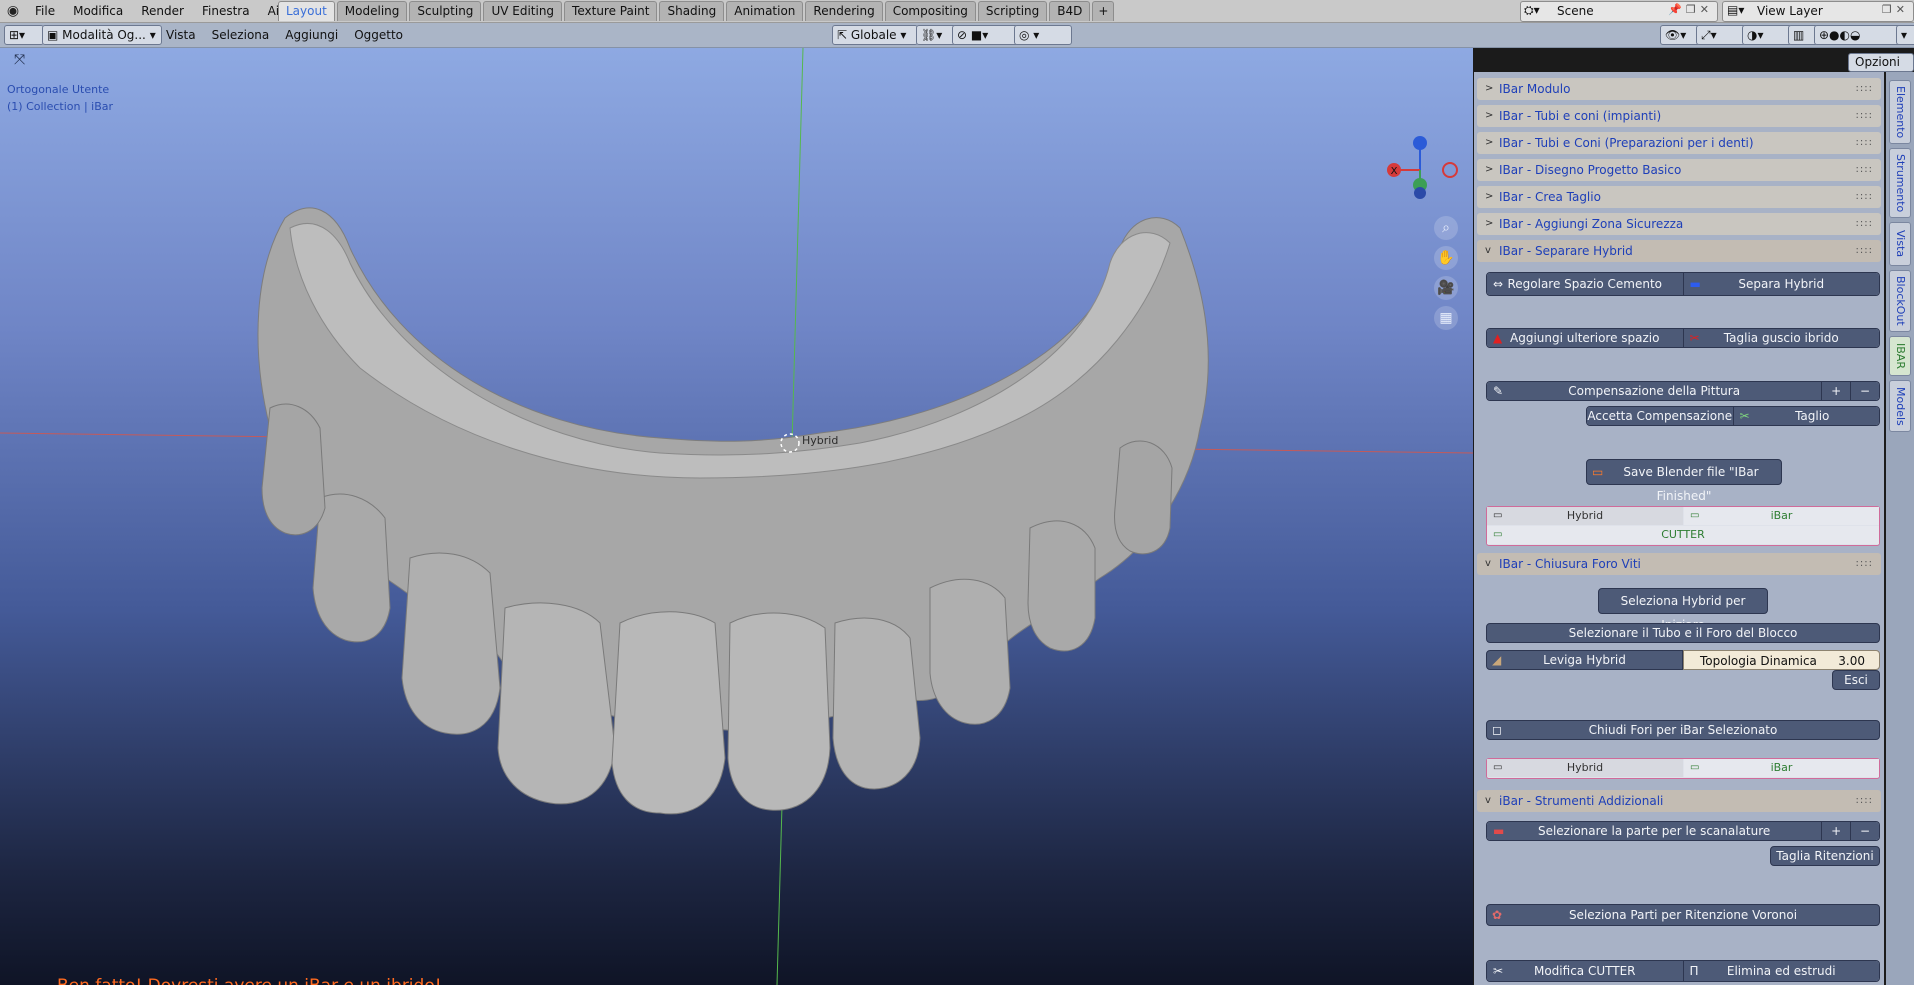  What do you see at coordinates (875, 35) in the screenshot?
I see `orientation-selector: ⇱ Globale ▾` at bounding box center [875, 35].